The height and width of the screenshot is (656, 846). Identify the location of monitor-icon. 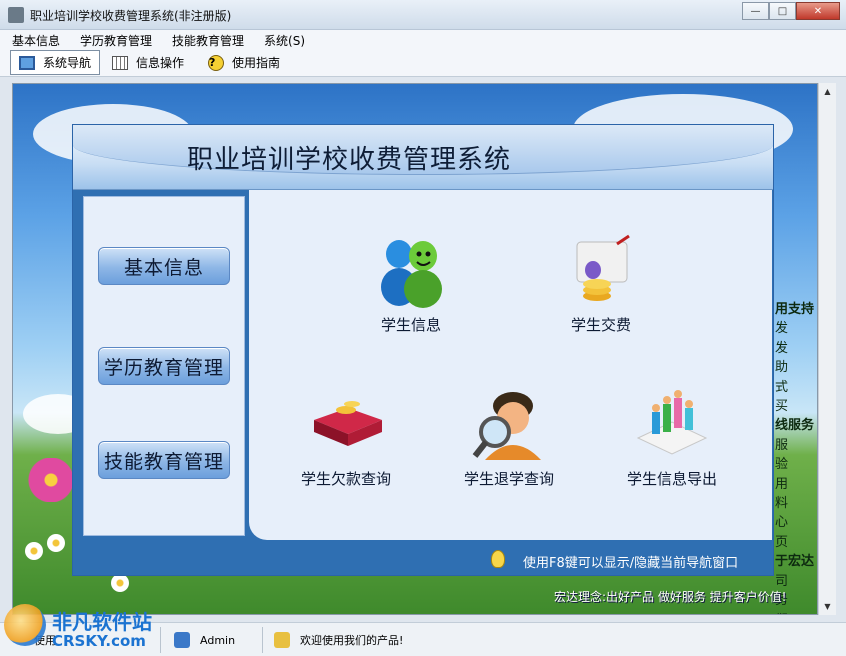
(27, 62).